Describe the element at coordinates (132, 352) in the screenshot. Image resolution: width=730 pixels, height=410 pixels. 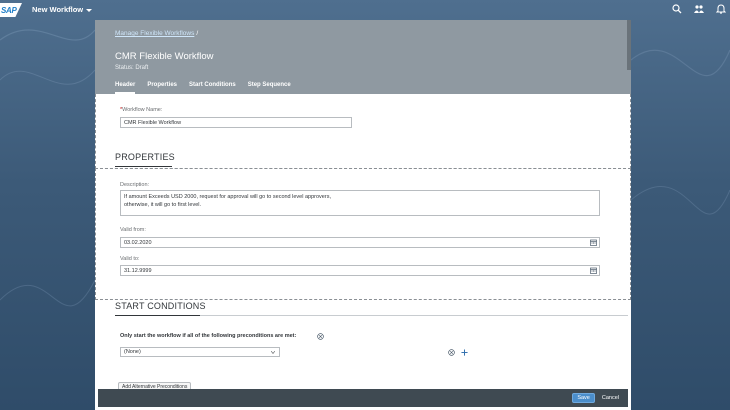
I see `precondition-select-value: (None)` at that location.